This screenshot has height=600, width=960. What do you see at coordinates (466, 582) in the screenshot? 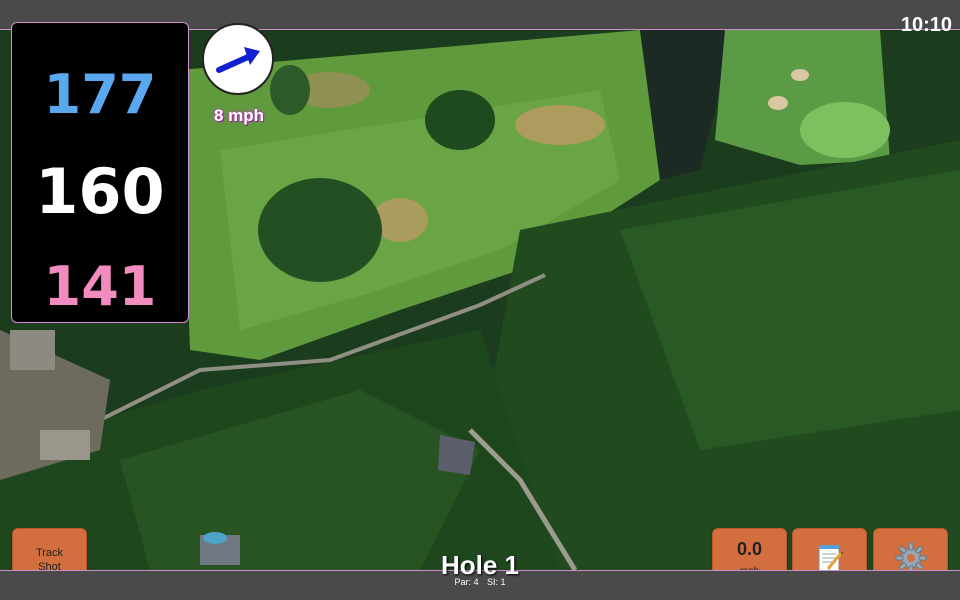
I see `hole-par: Par: 4` at bounding box center [466, 582].